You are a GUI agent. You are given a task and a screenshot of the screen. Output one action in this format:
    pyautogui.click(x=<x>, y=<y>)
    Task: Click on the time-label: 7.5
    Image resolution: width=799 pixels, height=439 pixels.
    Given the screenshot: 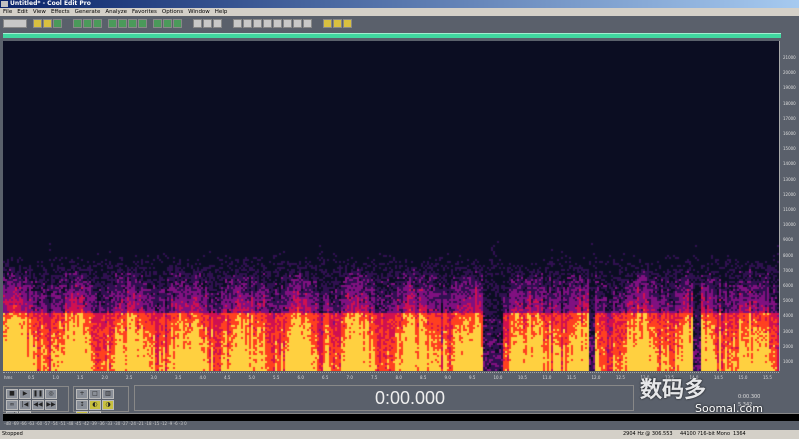 What is the action you would take?
    pyautogui.click(x=374, y=377)
    